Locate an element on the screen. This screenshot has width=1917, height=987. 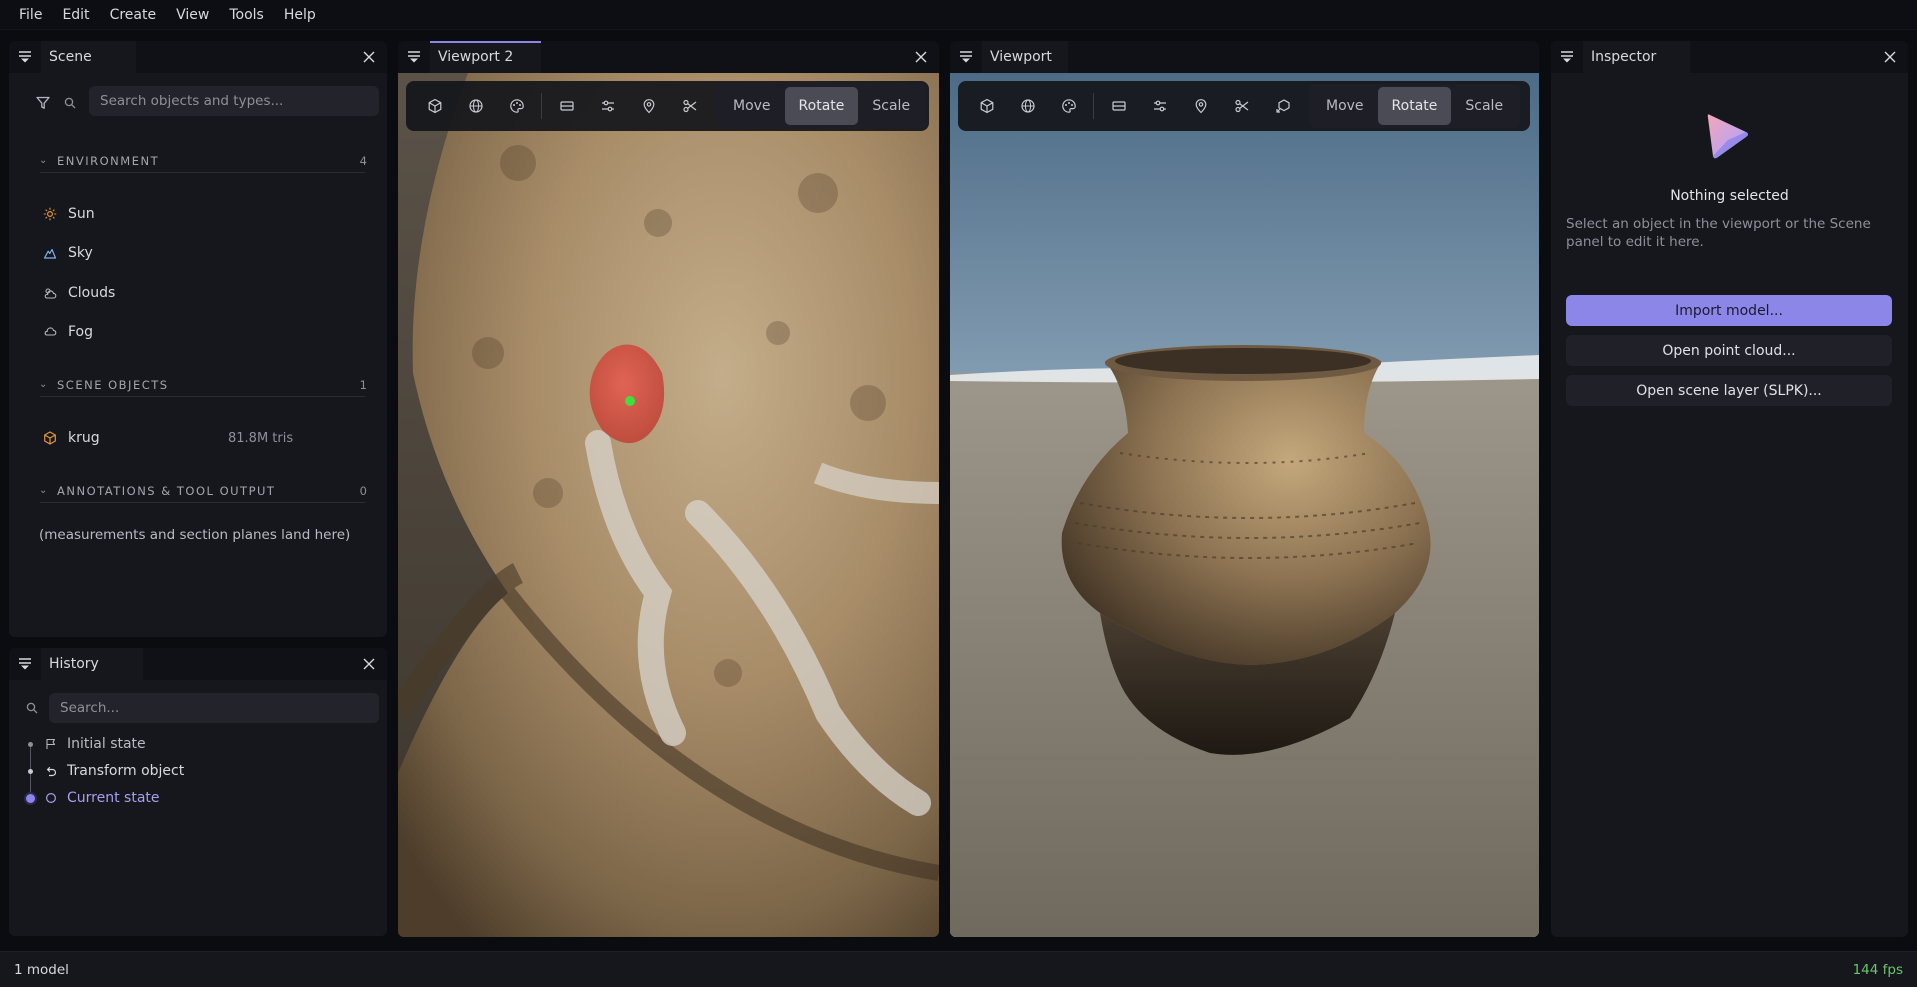
clouds-icon is located at coordinates (50, 293).